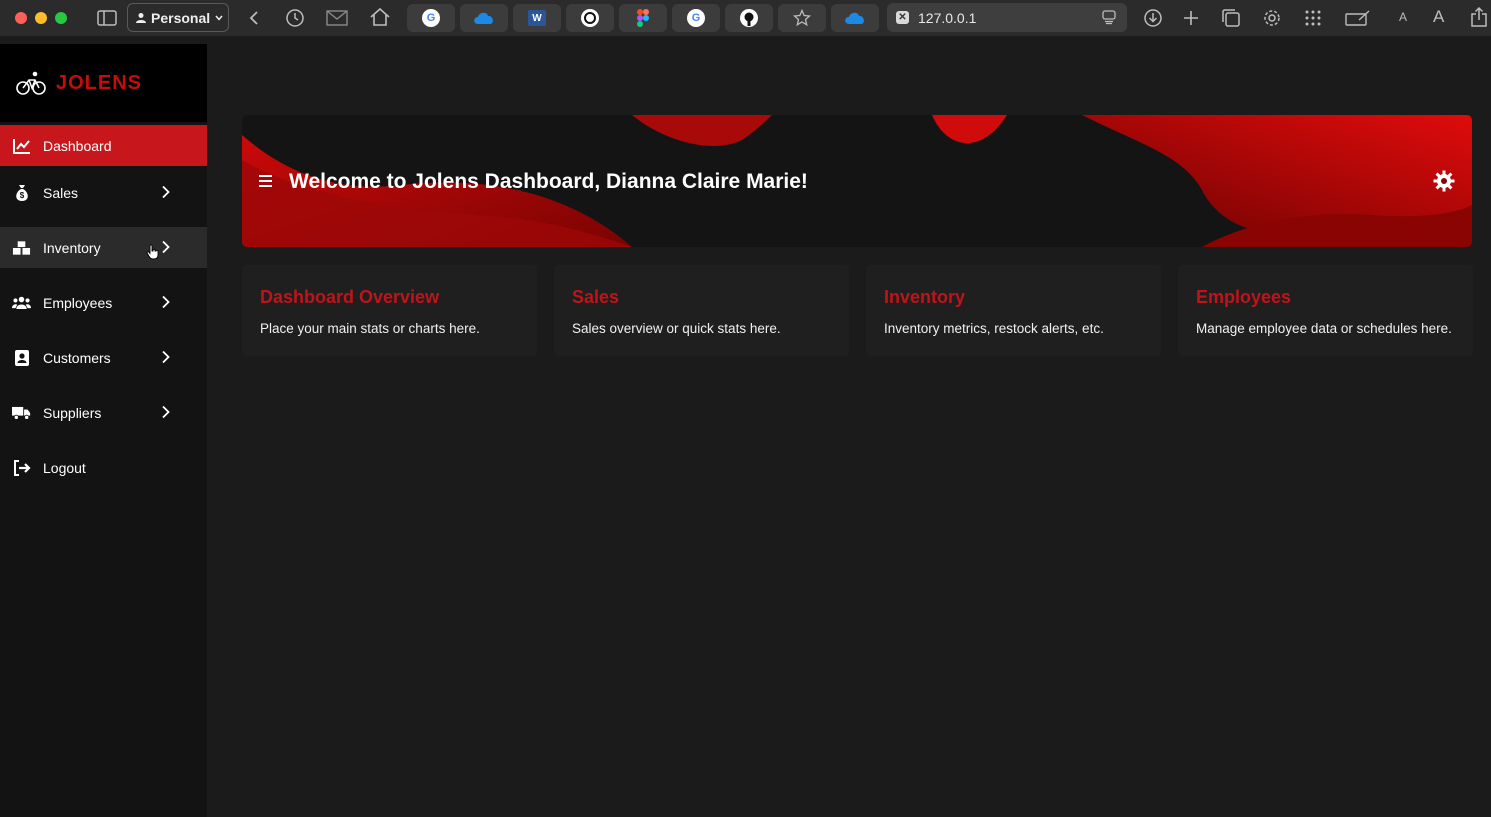 The height and width of the screenshot is (817, 1491). I want to click on reader-mode-icon, so click(1109, 17).